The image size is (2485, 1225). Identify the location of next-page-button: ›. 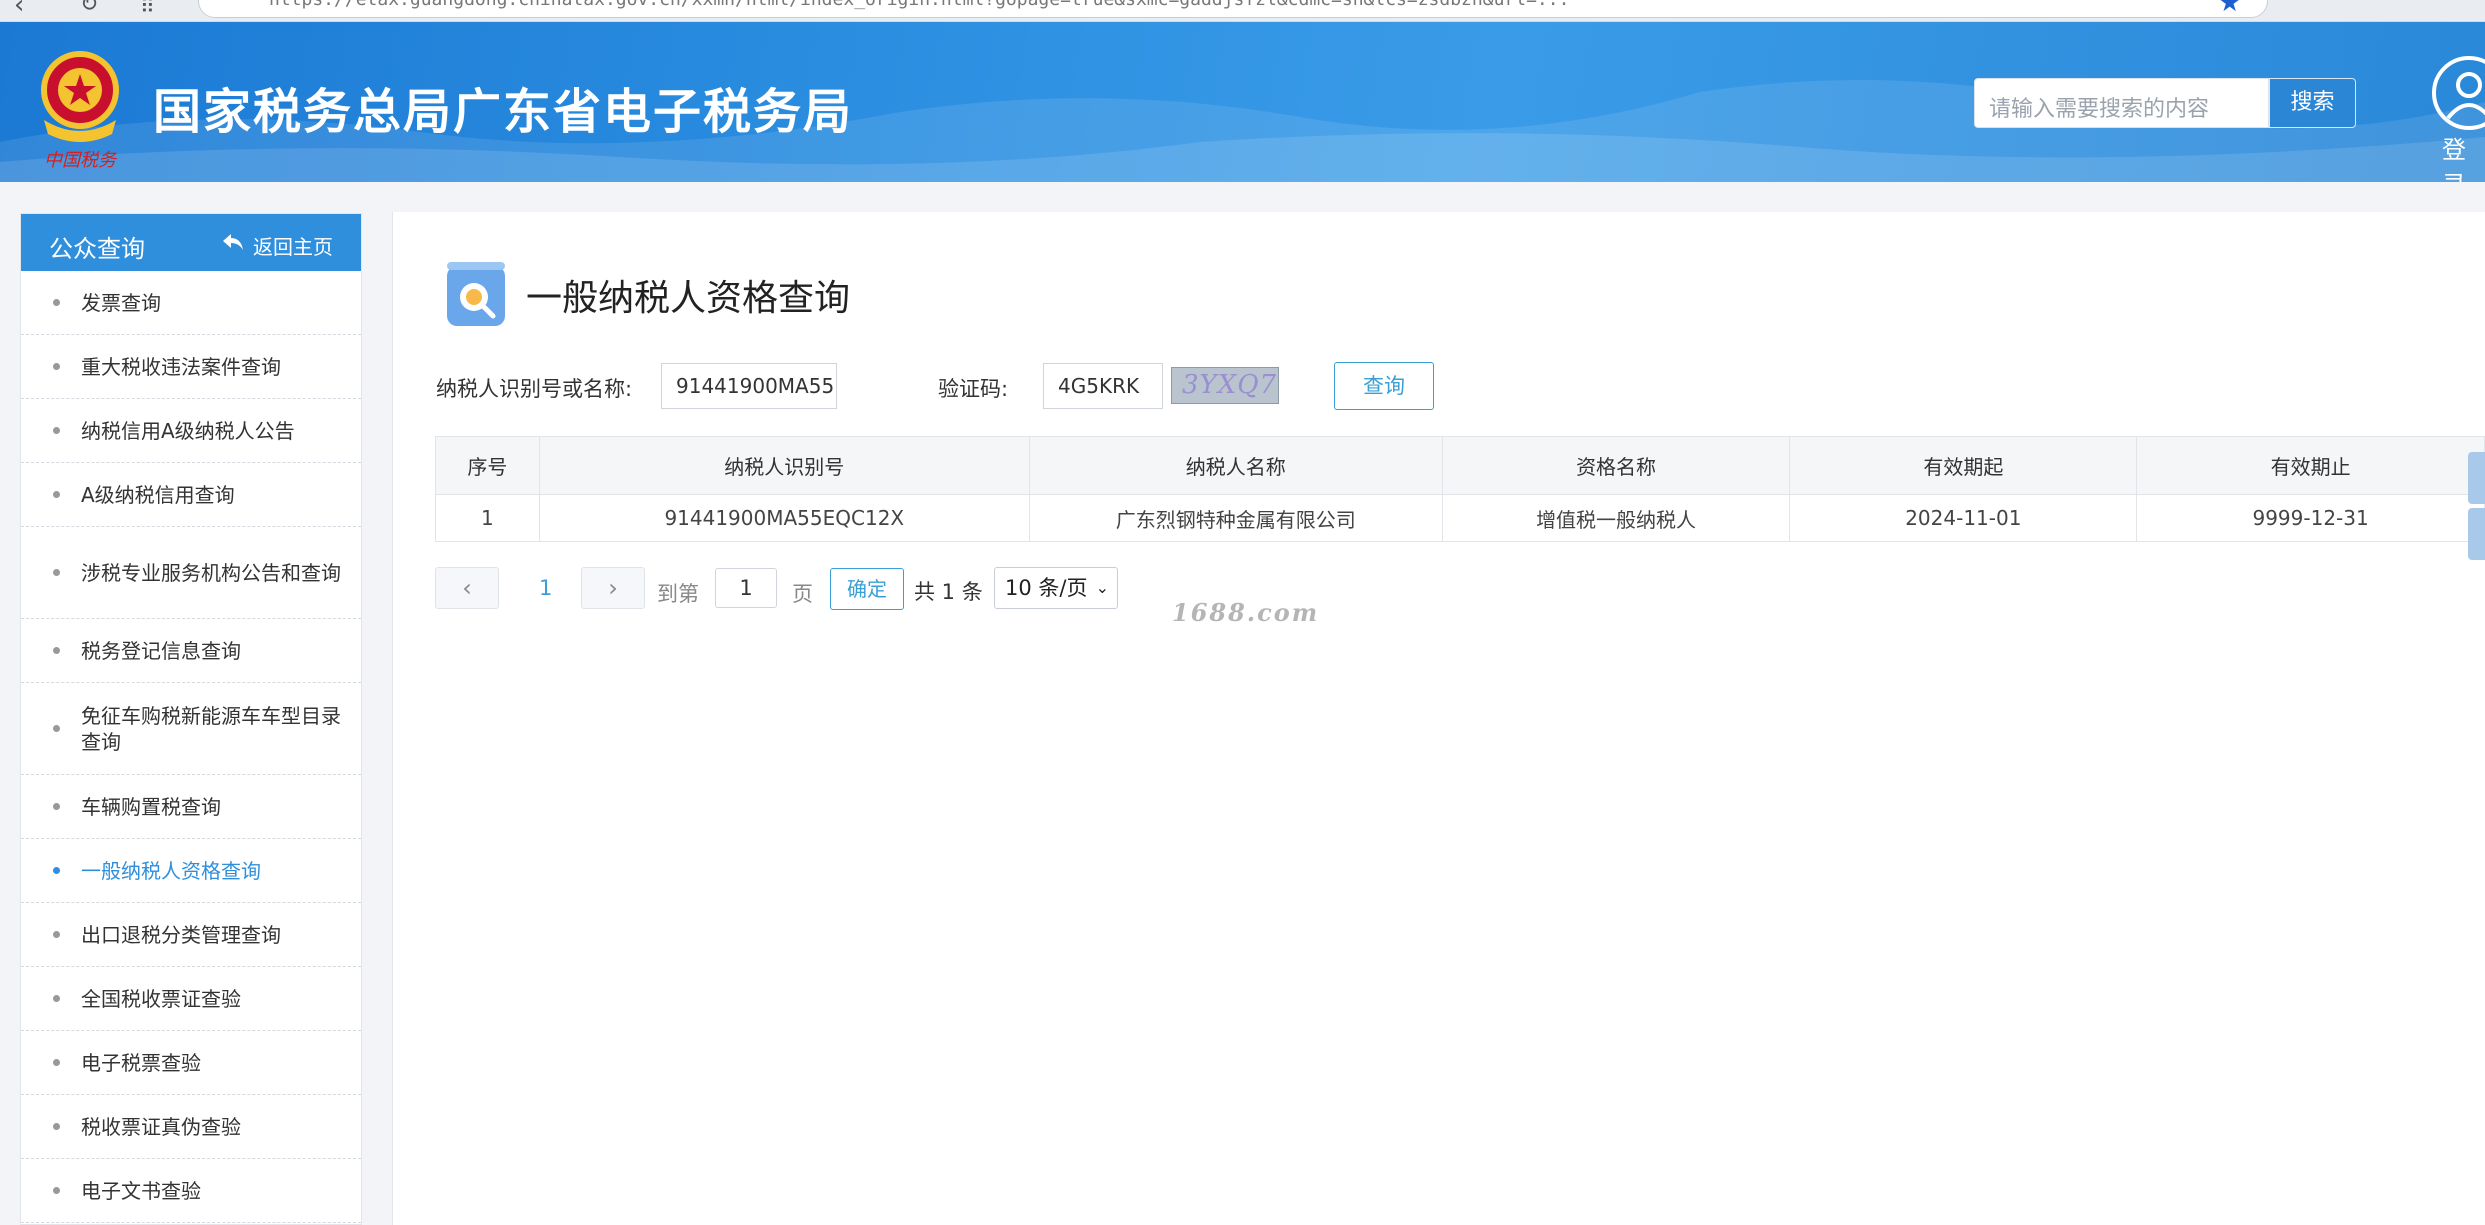
(613, 588).